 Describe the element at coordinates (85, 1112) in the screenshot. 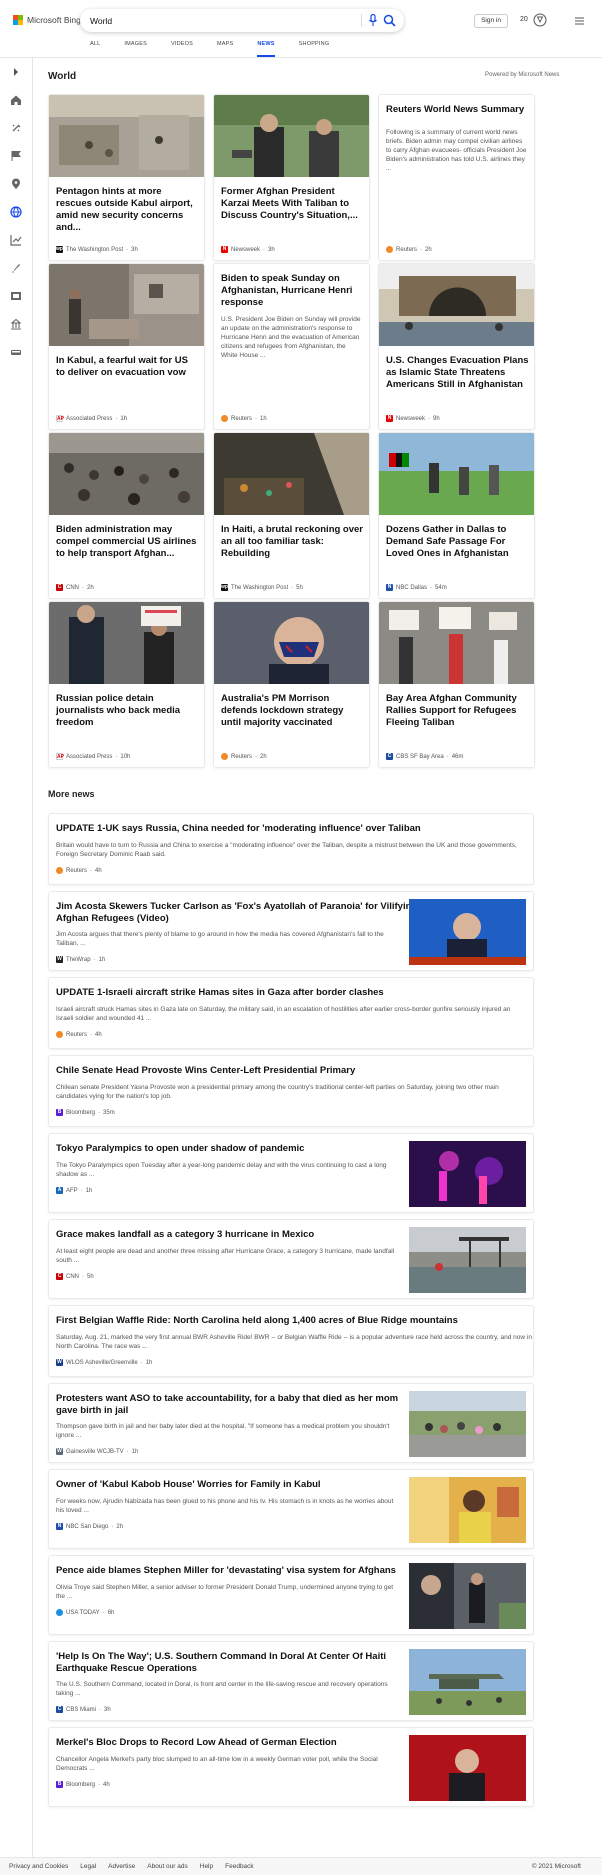

I see `item-source: B Bloomberg · 35m` at that location.